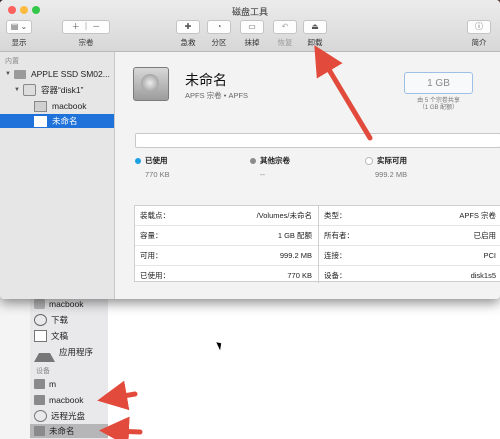 The height and width of the screenshot is (439, 500). I want to click on sidebar-item-volume-macbook: macbook, so click(60, 106).